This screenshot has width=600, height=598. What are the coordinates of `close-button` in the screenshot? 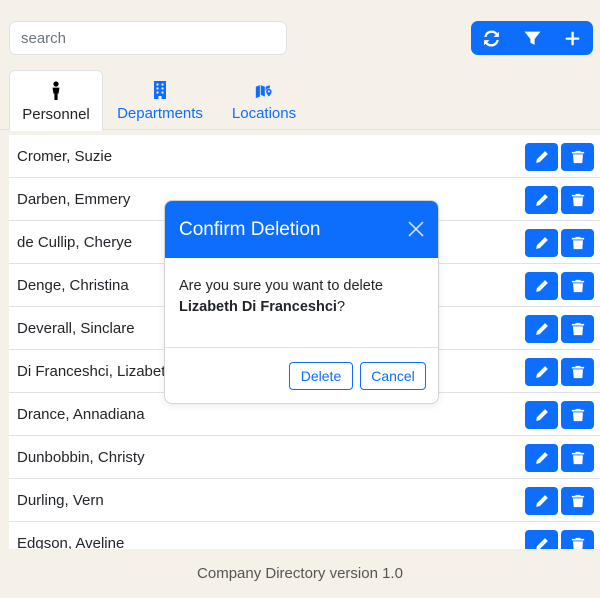 It's located at (416, 229).